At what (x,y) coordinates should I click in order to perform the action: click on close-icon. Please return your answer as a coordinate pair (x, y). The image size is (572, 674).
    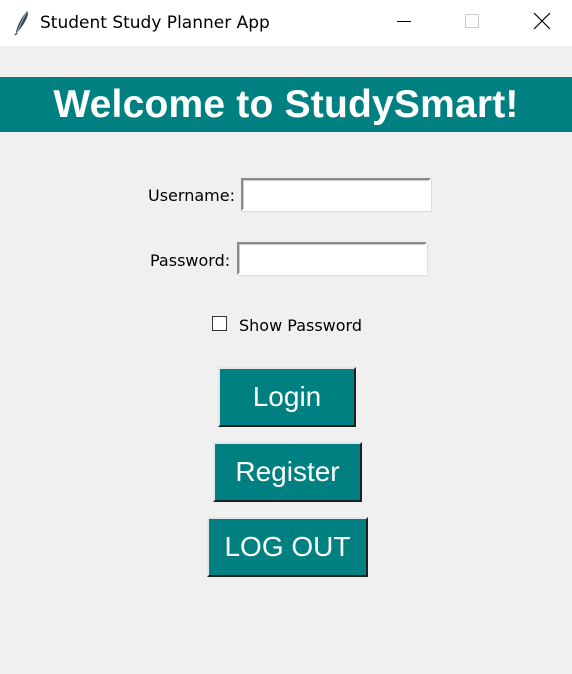
    Looking at the image, I should click on (542, 23).